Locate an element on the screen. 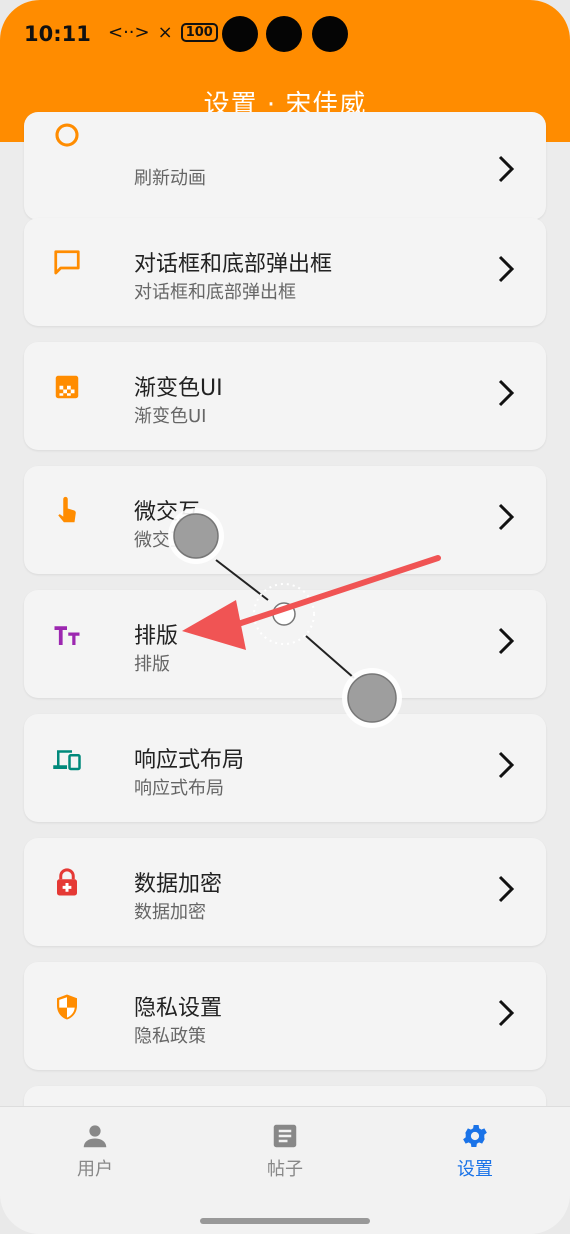 The height and width of the screenshot is (1234, 570). gradient-icon is located at coordinates (67, 387).